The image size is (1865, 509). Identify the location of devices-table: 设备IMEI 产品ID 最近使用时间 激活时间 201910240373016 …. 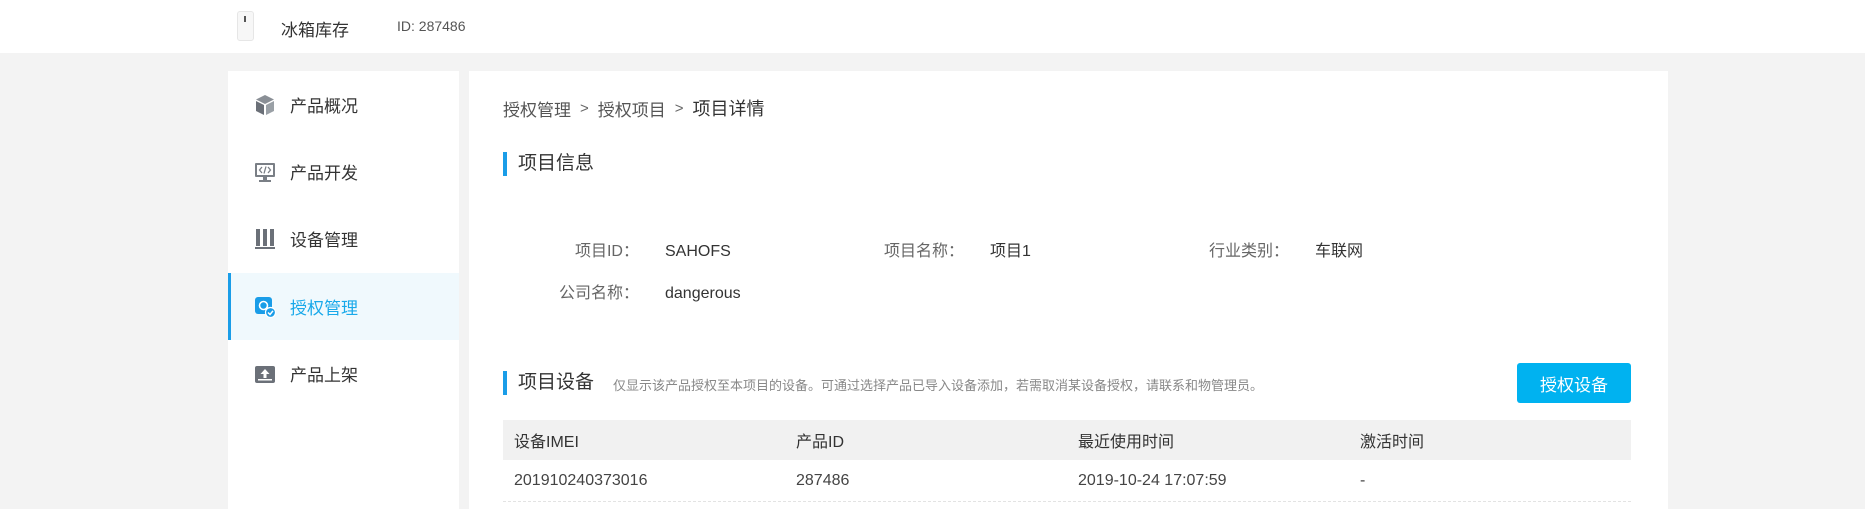
(1067, 461).